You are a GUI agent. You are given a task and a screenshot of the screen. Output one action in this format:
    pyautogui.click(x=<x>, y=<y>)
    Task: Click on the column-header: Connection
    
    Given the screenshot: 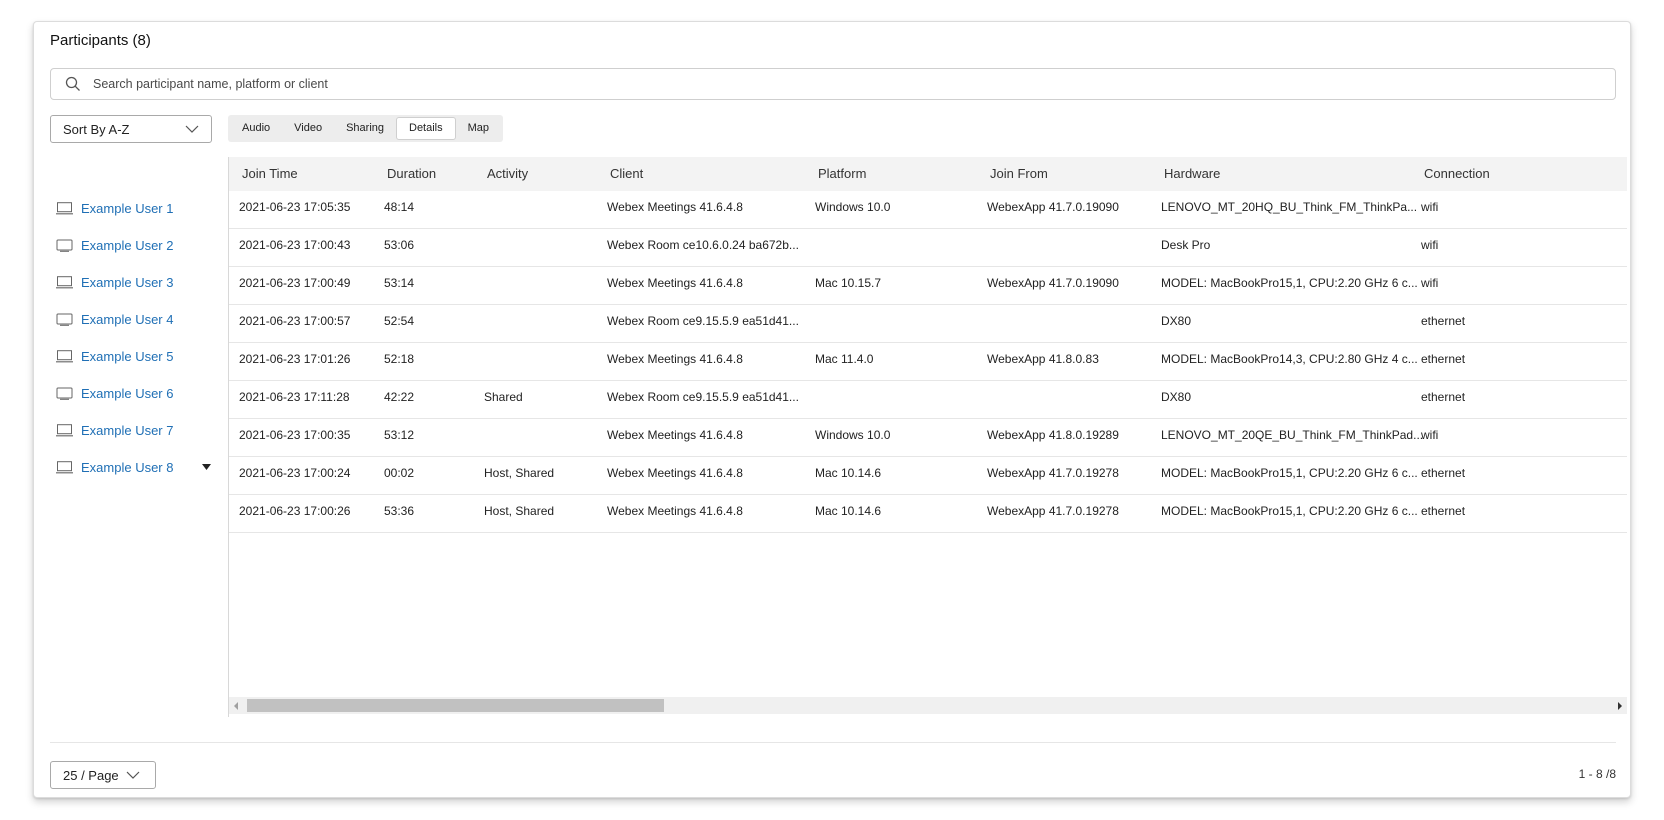 What is the action you would take?
    pyautogui.click(x=1457, y=173)
    